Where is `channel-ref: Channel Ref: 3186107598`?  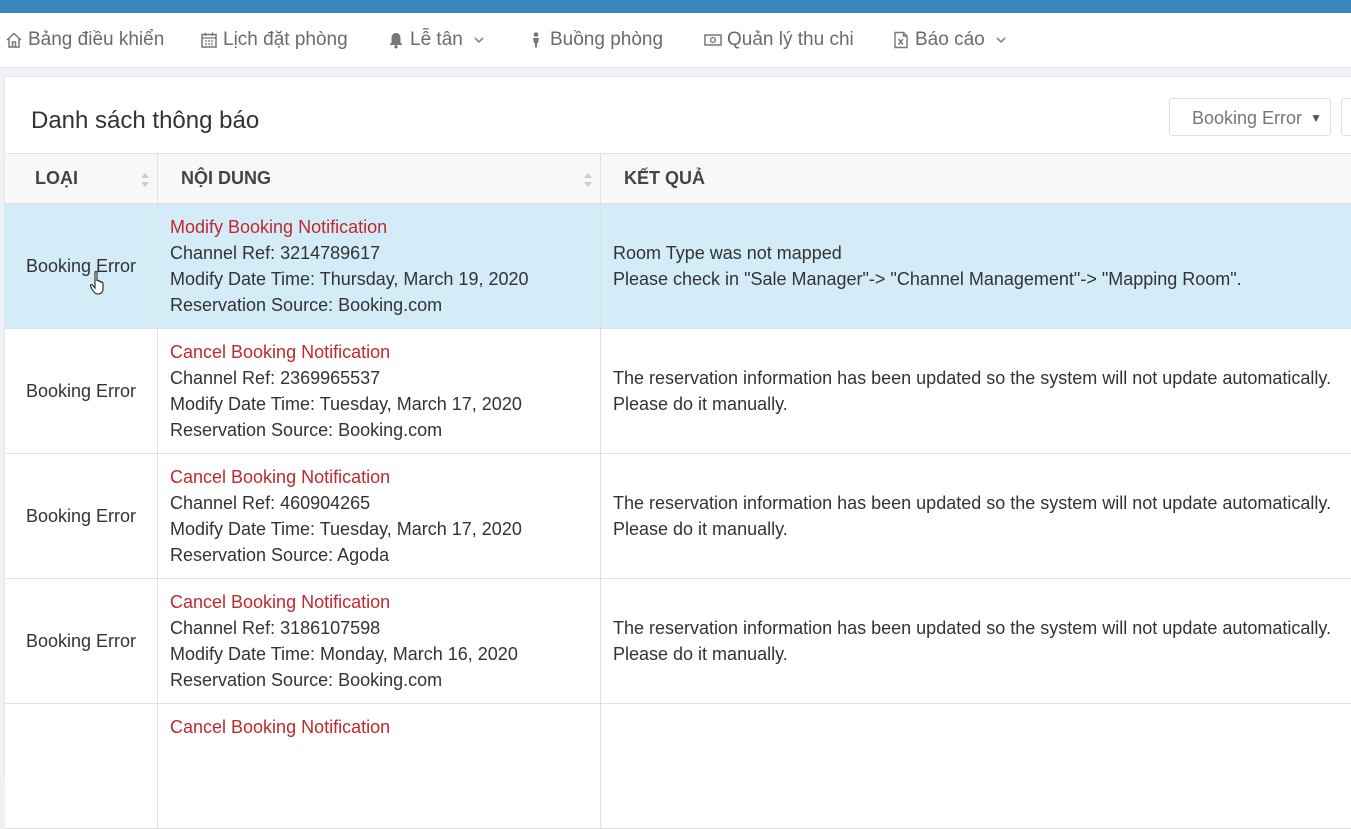
channel-ref: Channel Ref: 3186107598 is located at coordinates (275, 628).